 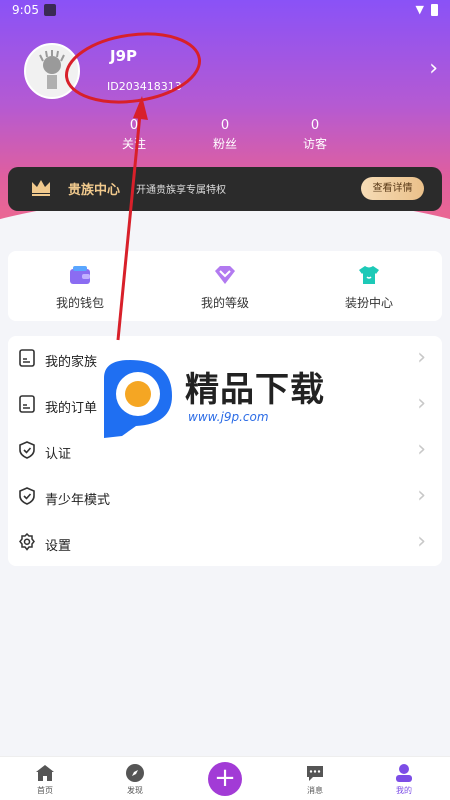 I want to click on quick-item-label: 装扮中心, so click(x=368, y=303).